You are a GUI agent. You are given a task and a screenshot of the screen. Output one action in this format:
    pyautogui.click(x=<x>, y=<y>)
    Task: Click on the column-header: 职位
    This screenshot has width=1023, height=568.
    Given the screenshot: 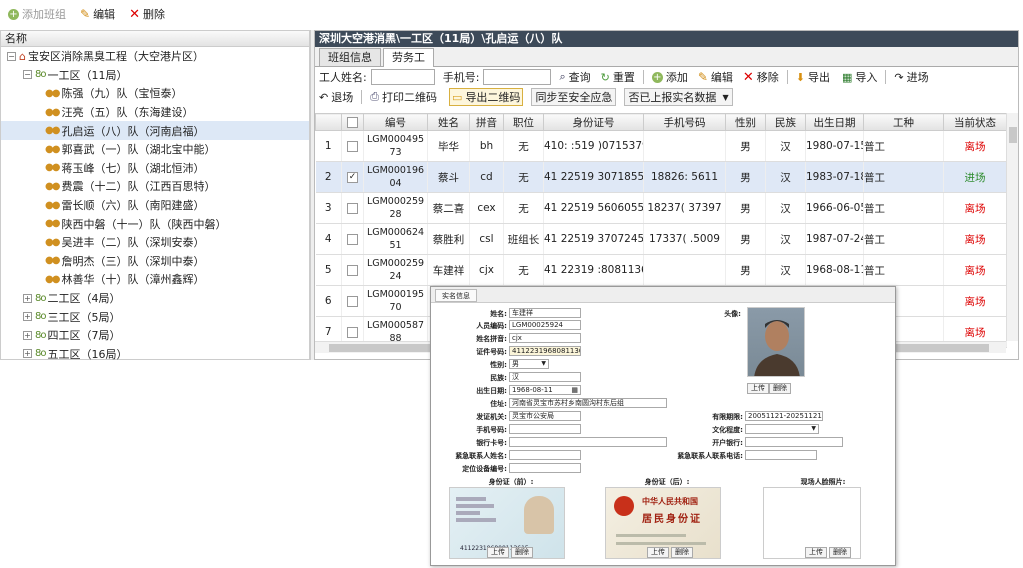 What is the action you would take?
    pyautogui.click(x=523, y=122)
    